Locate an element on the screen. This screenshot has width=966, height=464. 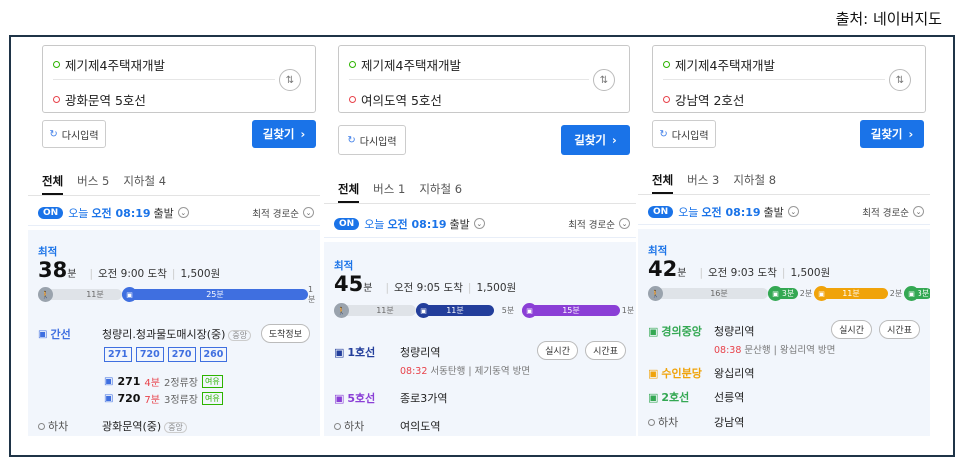
route-input-box: 제기제4주택재개발 여의도역 5호선 ⇅ is located at coordinates (484, 79).